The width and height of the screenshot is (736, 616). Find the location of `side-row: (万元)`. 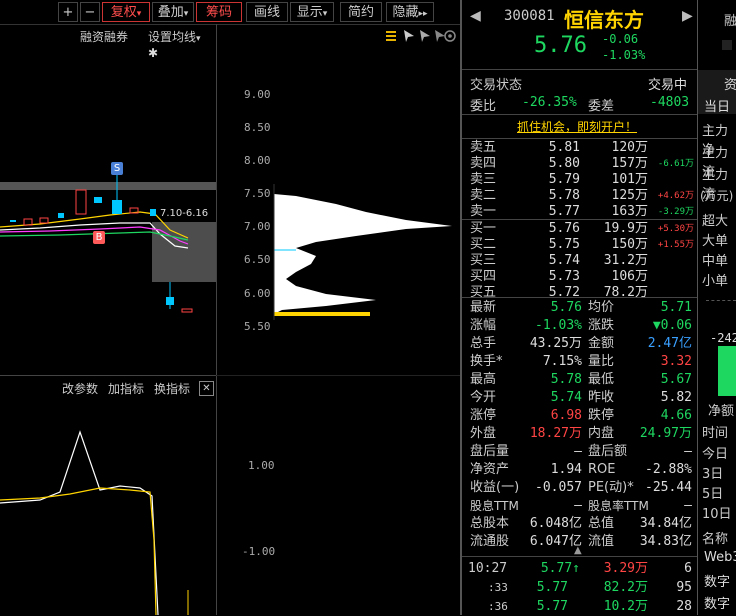

side-row: (万元) is located at coordinates (717, 196).